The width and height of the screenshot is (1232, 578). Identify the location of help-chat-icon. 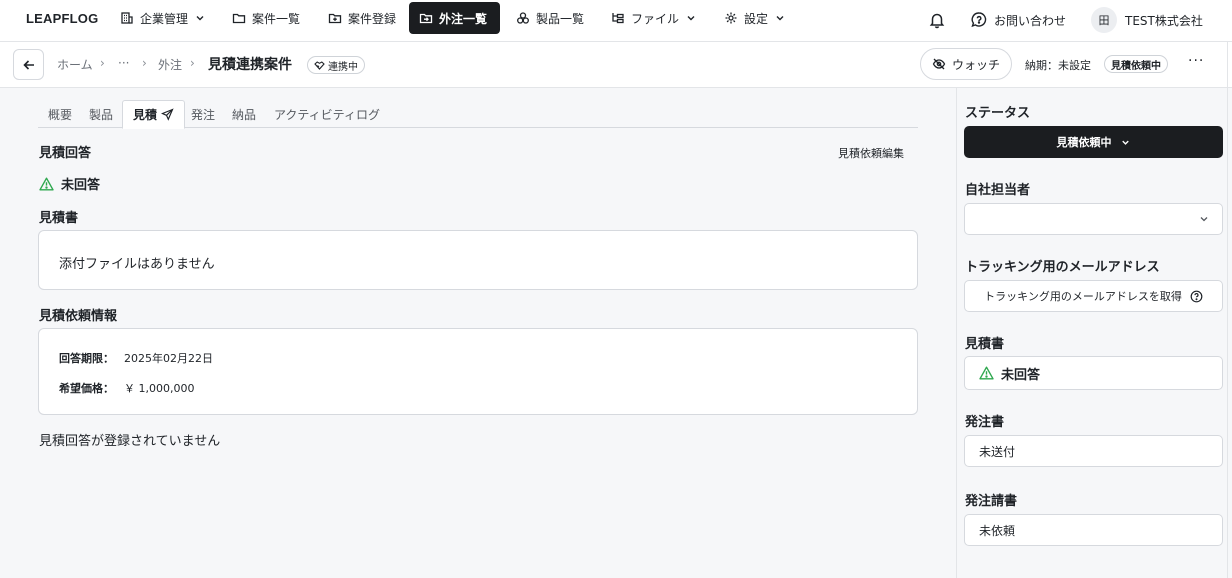
(979, 20).